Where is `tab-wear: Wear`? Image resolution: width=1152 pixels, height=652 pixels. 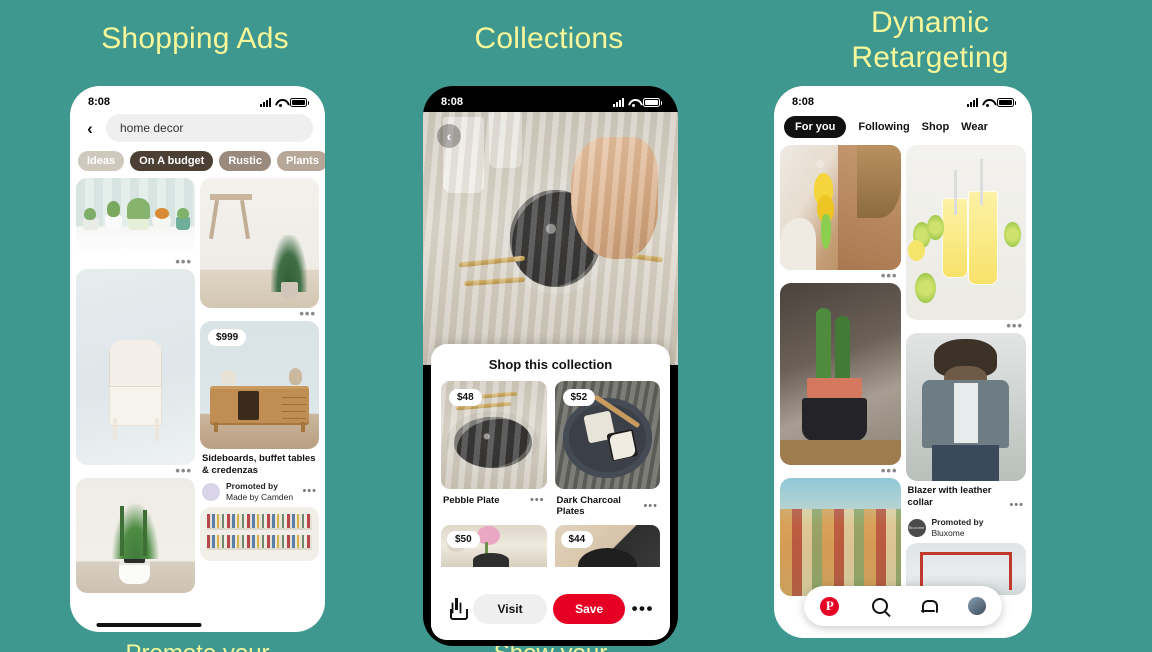
tab-wear: Wear is located at coordinates (974, 127).